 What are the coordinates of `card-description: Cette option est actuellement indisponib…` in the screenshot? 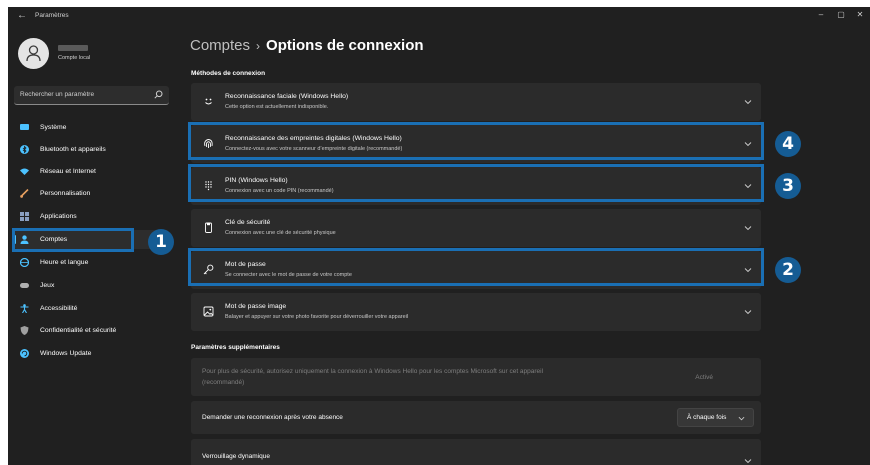 It's located at (277, 107).